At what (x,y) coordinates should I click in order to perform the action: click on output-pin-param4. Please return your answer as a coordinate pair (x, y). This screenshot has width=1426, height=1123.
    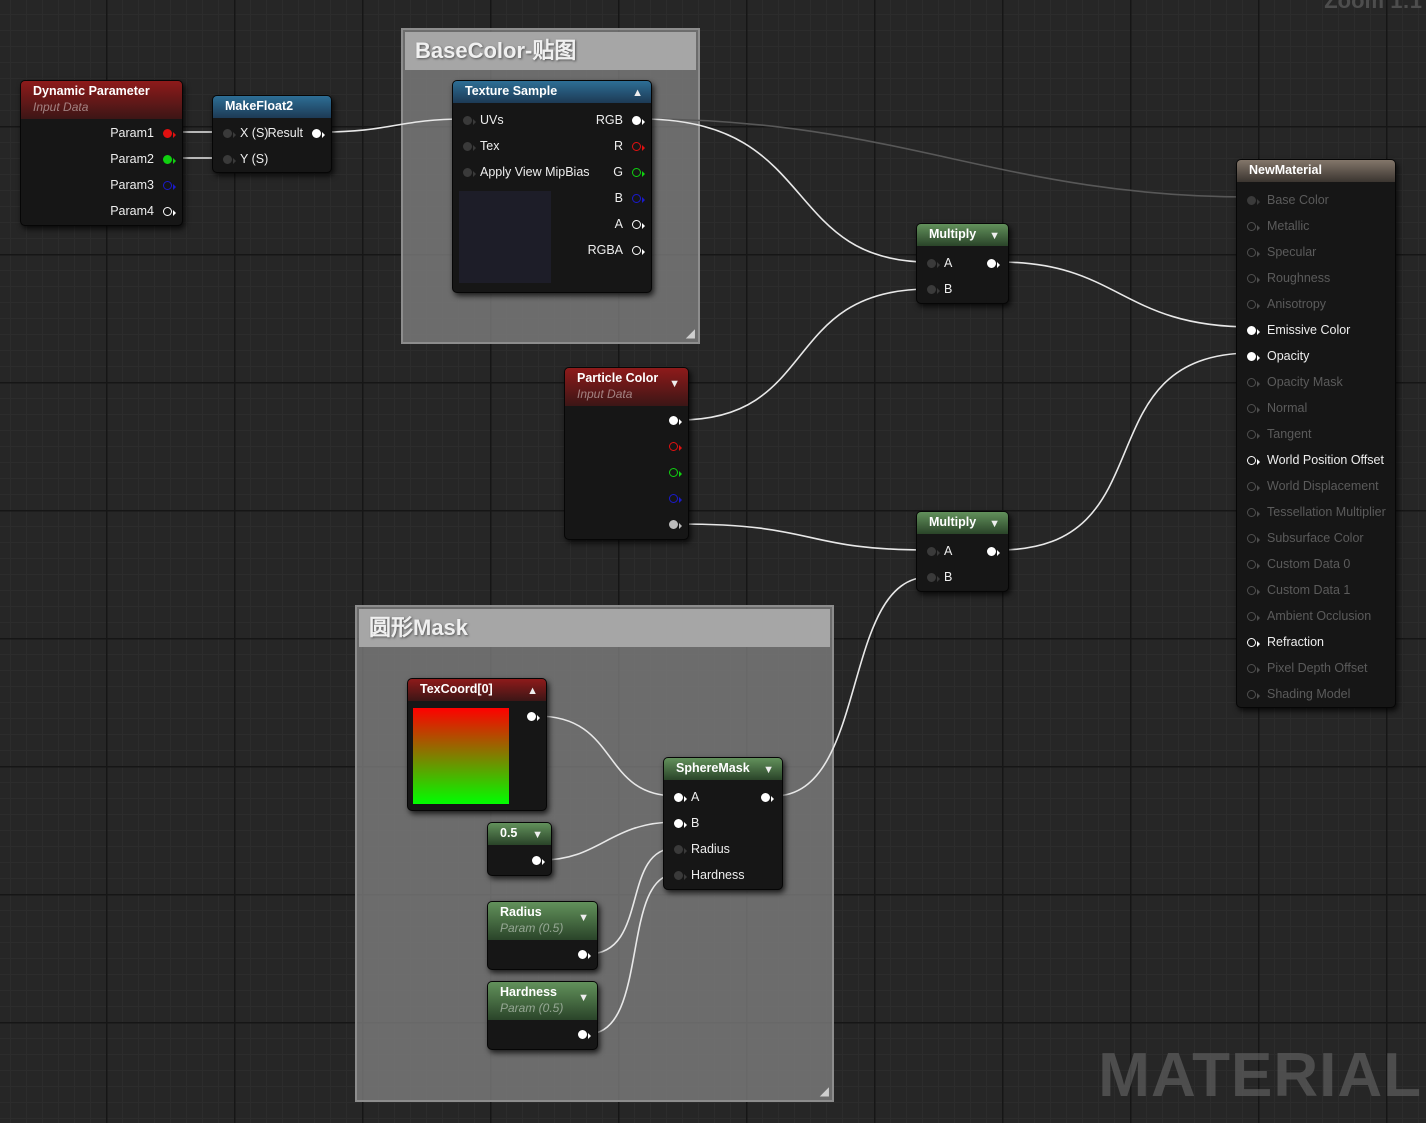
    Looking at the image, I should click on (169, 211).